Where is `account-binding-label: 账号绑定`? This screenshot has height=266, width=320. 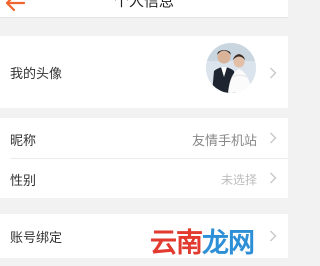
account-binding-label: 账号绑定 is located at coordinates (36, 238).